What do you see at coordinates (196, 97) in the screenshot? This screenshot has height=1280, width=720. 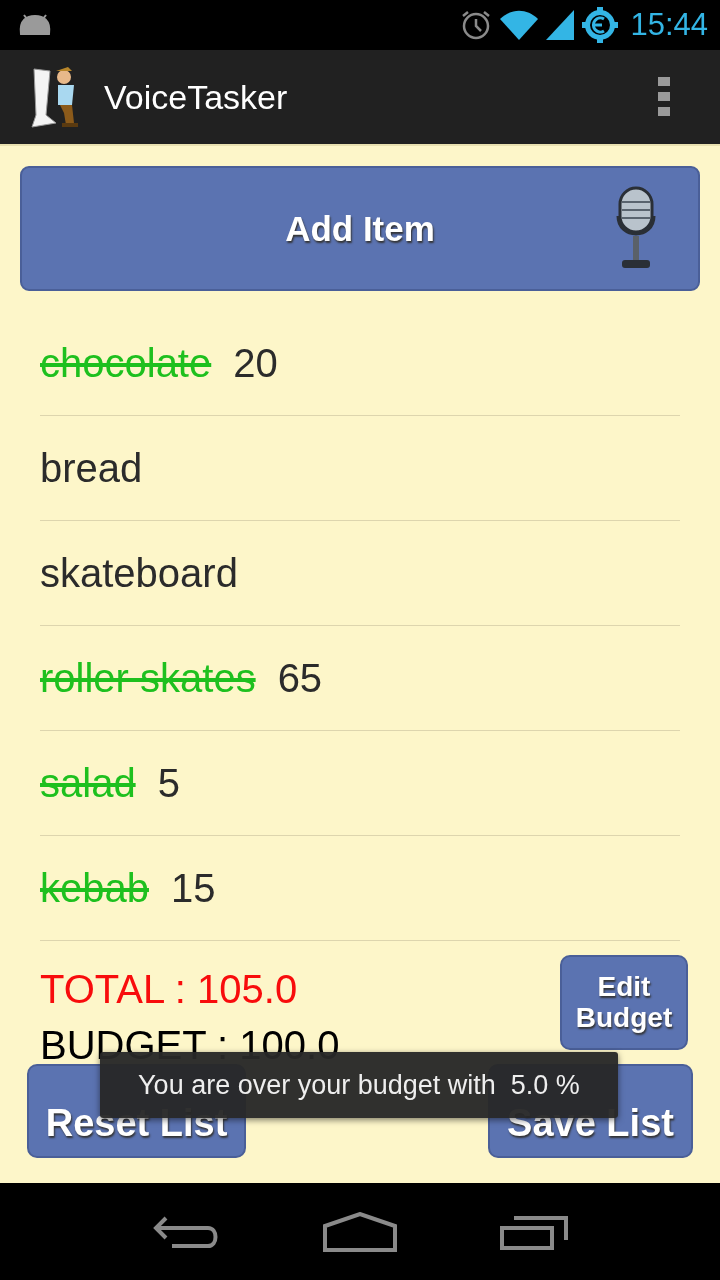 I see `app-title: VoiceTasker` at bounding box center [196, 97].